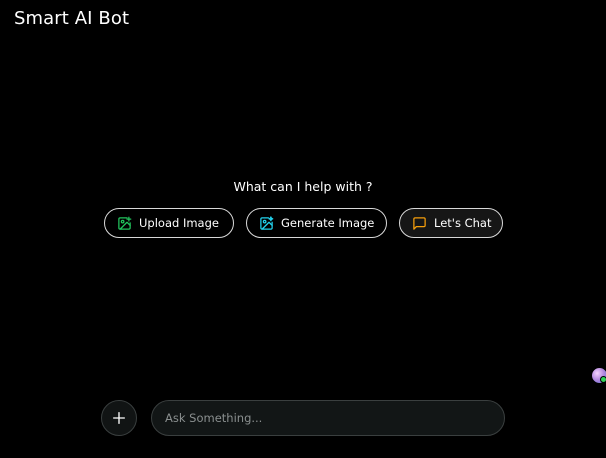  What do you see at coordinates (603, 379) in the screenshot?
I see `online-status-dot` at bounding box center [603, 379].